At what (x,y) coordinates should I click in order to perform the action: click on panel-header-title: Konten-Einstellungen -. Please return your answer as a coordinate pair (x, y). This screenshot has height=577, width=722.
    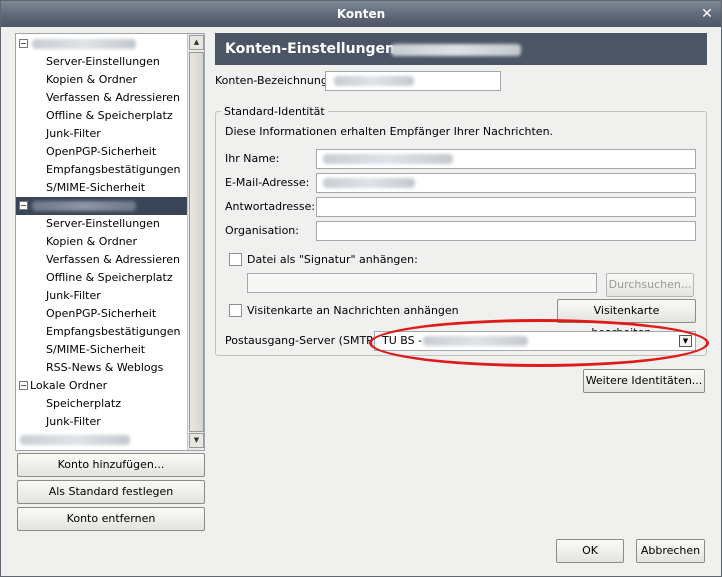
    Looking at the image, I should click on (315, 49).